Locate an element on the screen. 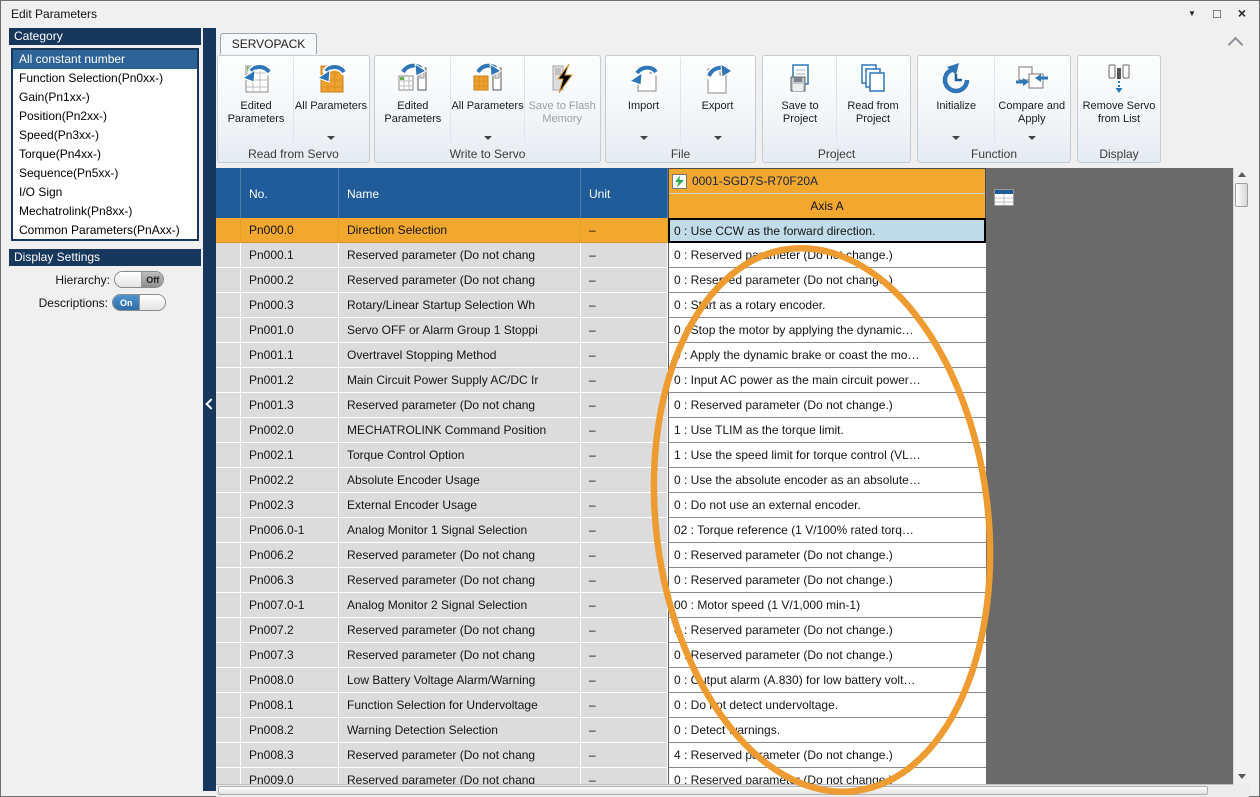 This screenshot has height=797, width=1260. cell-value: 0 : Detect warnings. is located at coordinates (827, 730).